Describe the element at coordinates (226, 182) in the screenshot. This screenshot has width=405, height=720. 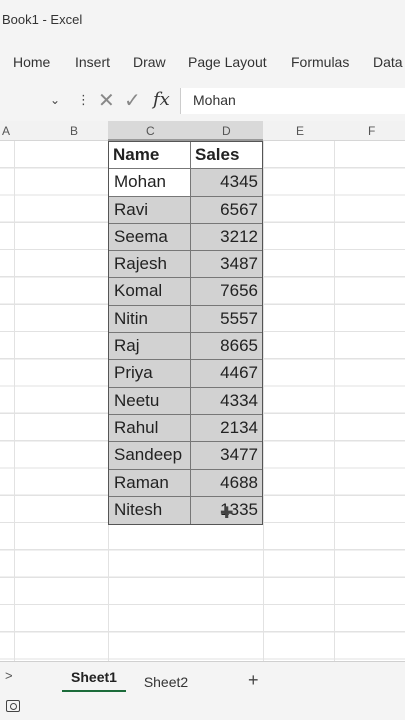
I see `cell-sales: 4345` at that location.